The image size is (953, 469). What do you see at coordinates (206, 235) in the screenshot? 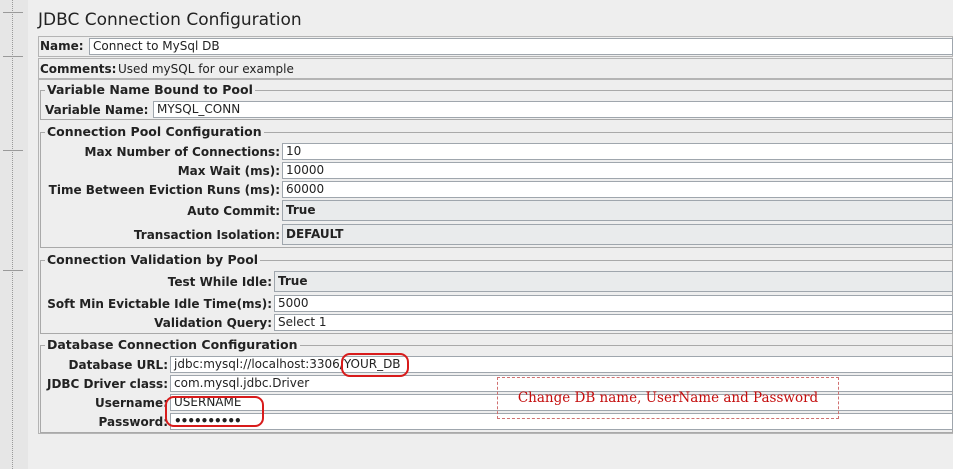
I see `isolation-label: Transaction Isolation:` at bounding box center [206, 235].